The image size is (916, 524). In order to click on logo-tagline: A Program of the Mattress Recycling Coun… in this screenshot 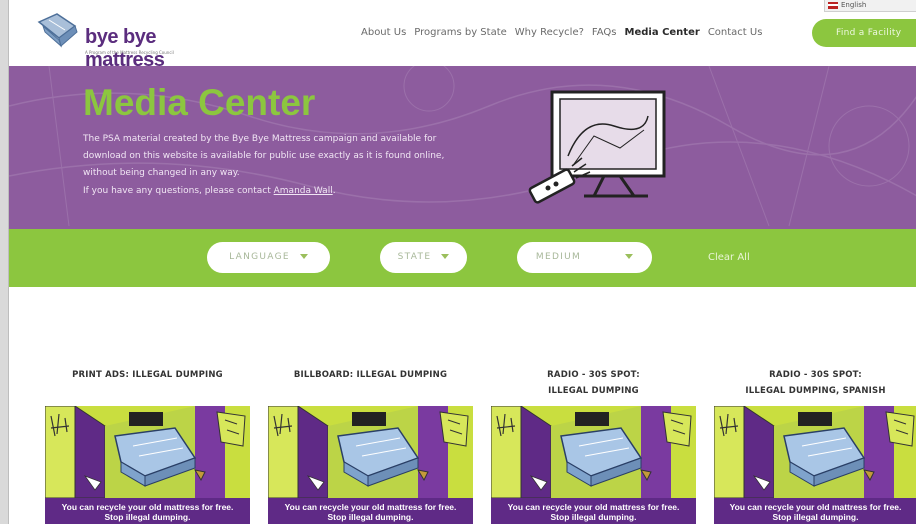, I will do `click(129, 52)`.